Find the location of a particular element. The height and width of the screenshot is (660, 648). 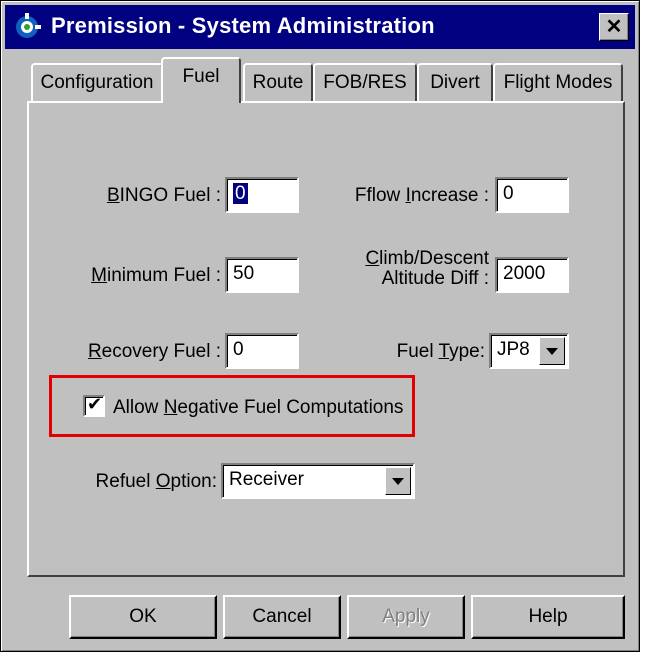

climb-descent-label: Climb/Descent Altitude Diff : is located at coordinates (427, 268).